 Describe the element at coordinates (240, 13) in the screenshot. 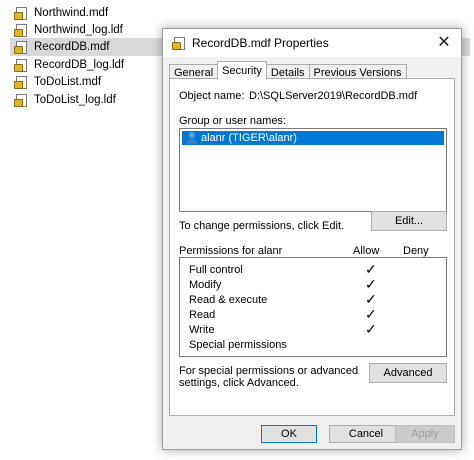

I see `file-item: Northwind.mdf` at that location.